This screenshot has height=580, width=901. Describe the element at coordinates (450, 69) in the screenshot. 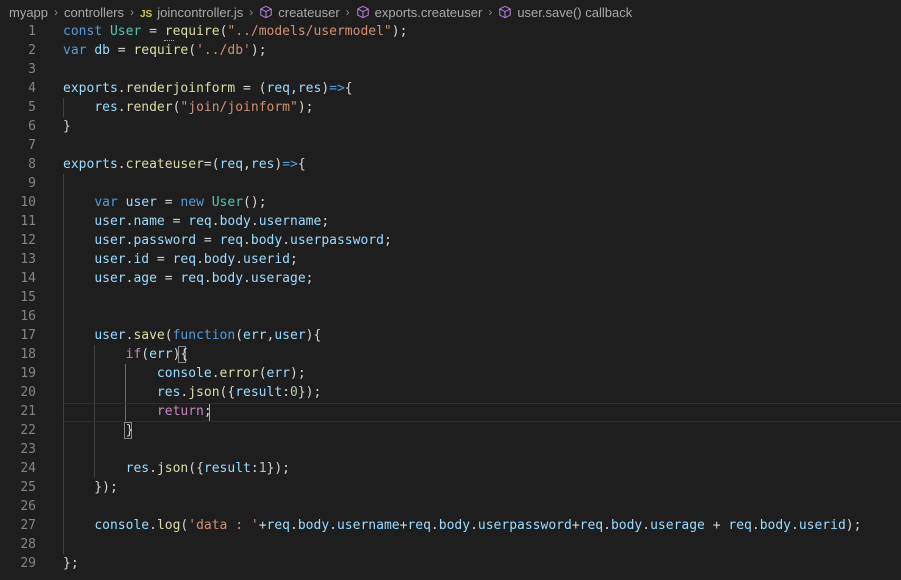

I see `code-line: 3` at that location.